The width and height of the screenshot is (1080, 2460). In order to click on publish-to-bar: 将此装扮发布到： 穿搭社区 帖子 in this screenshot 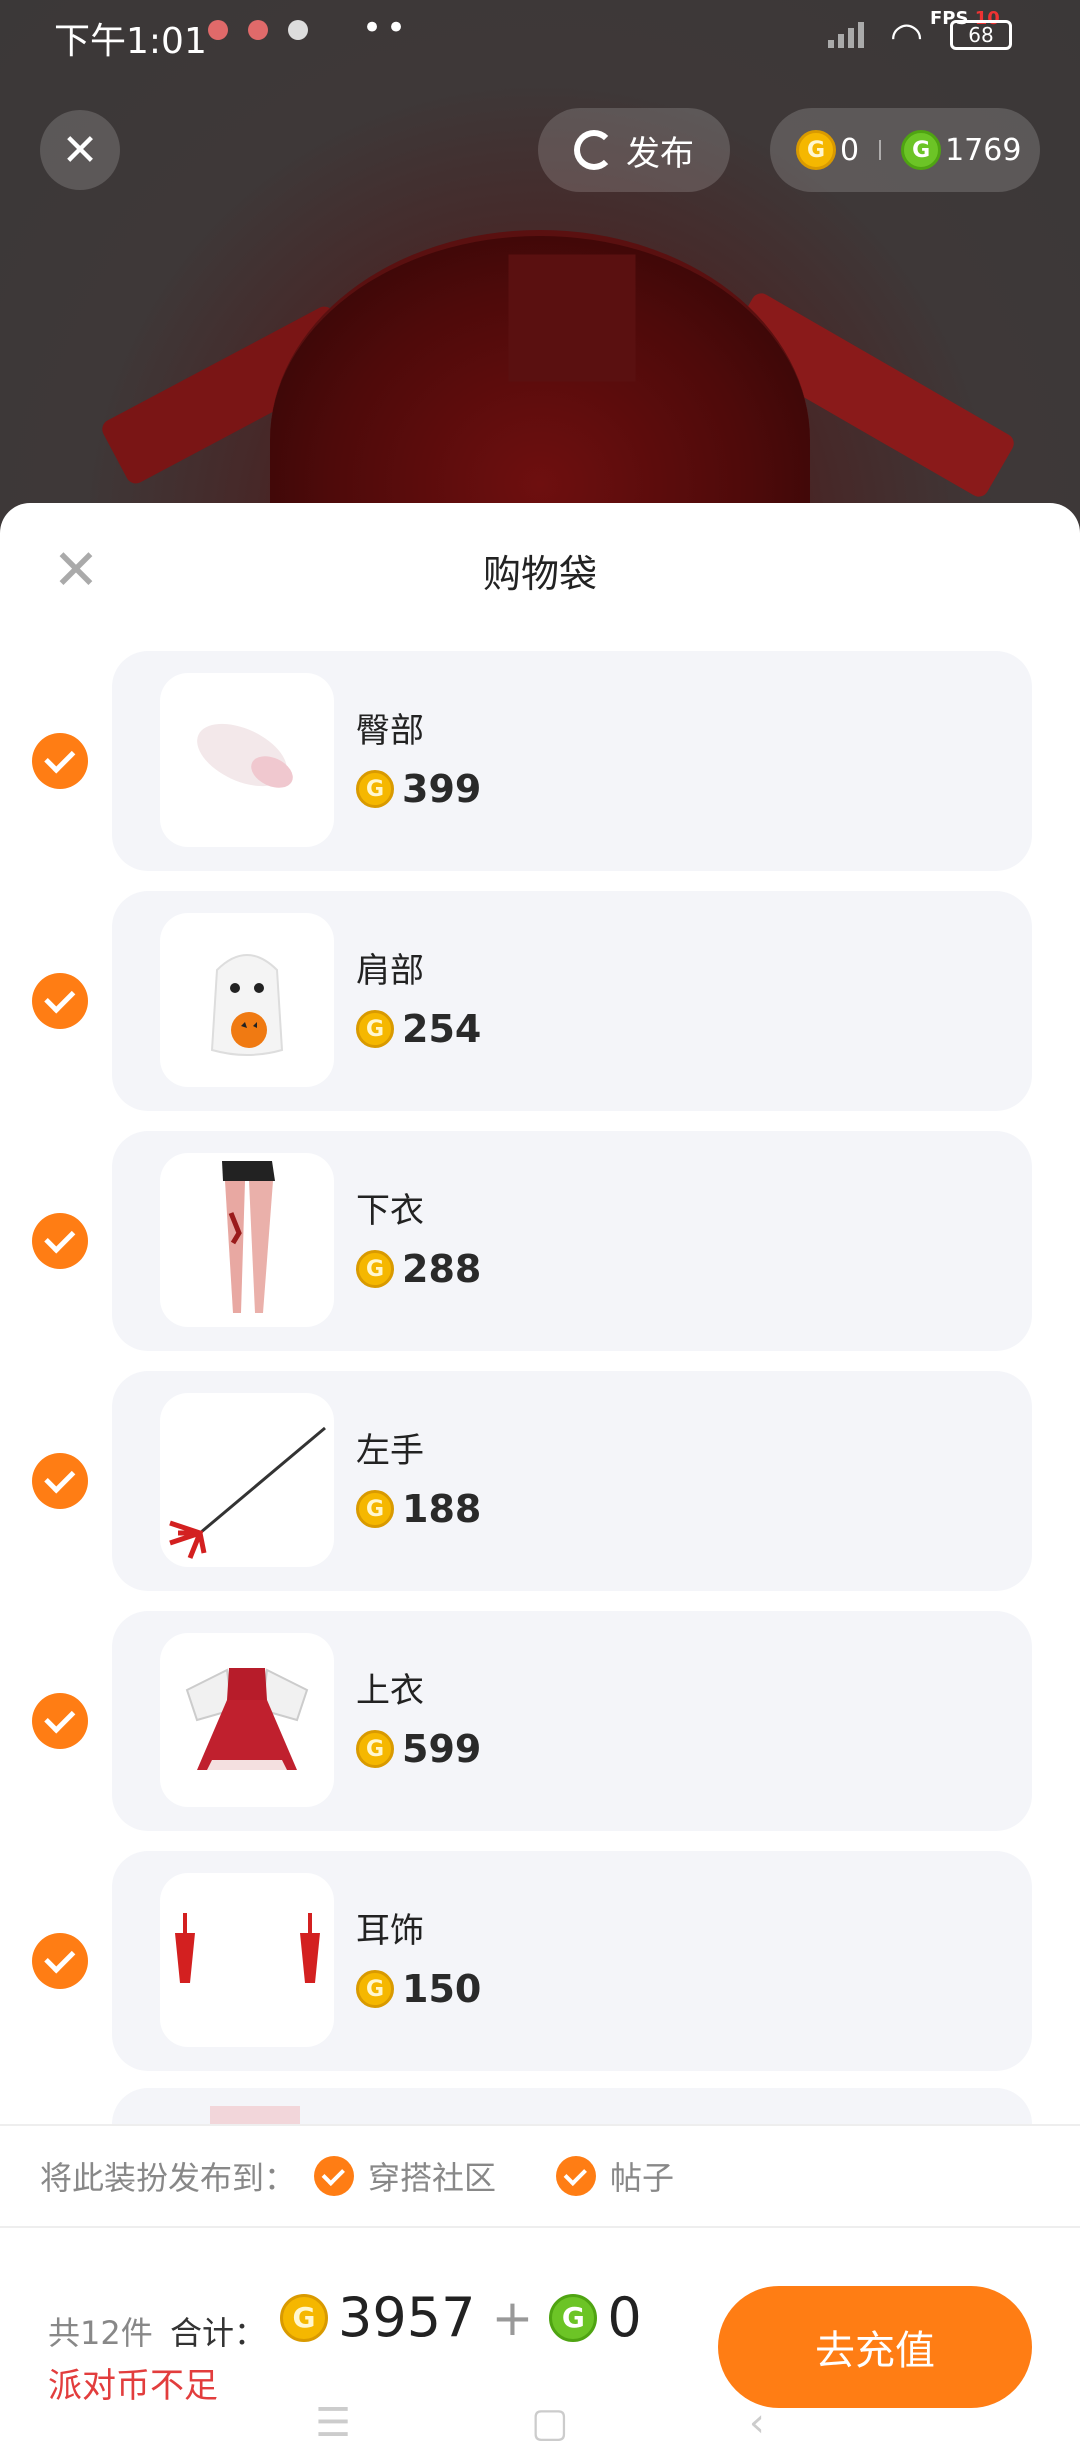, I will do `click(540, 2176)`.